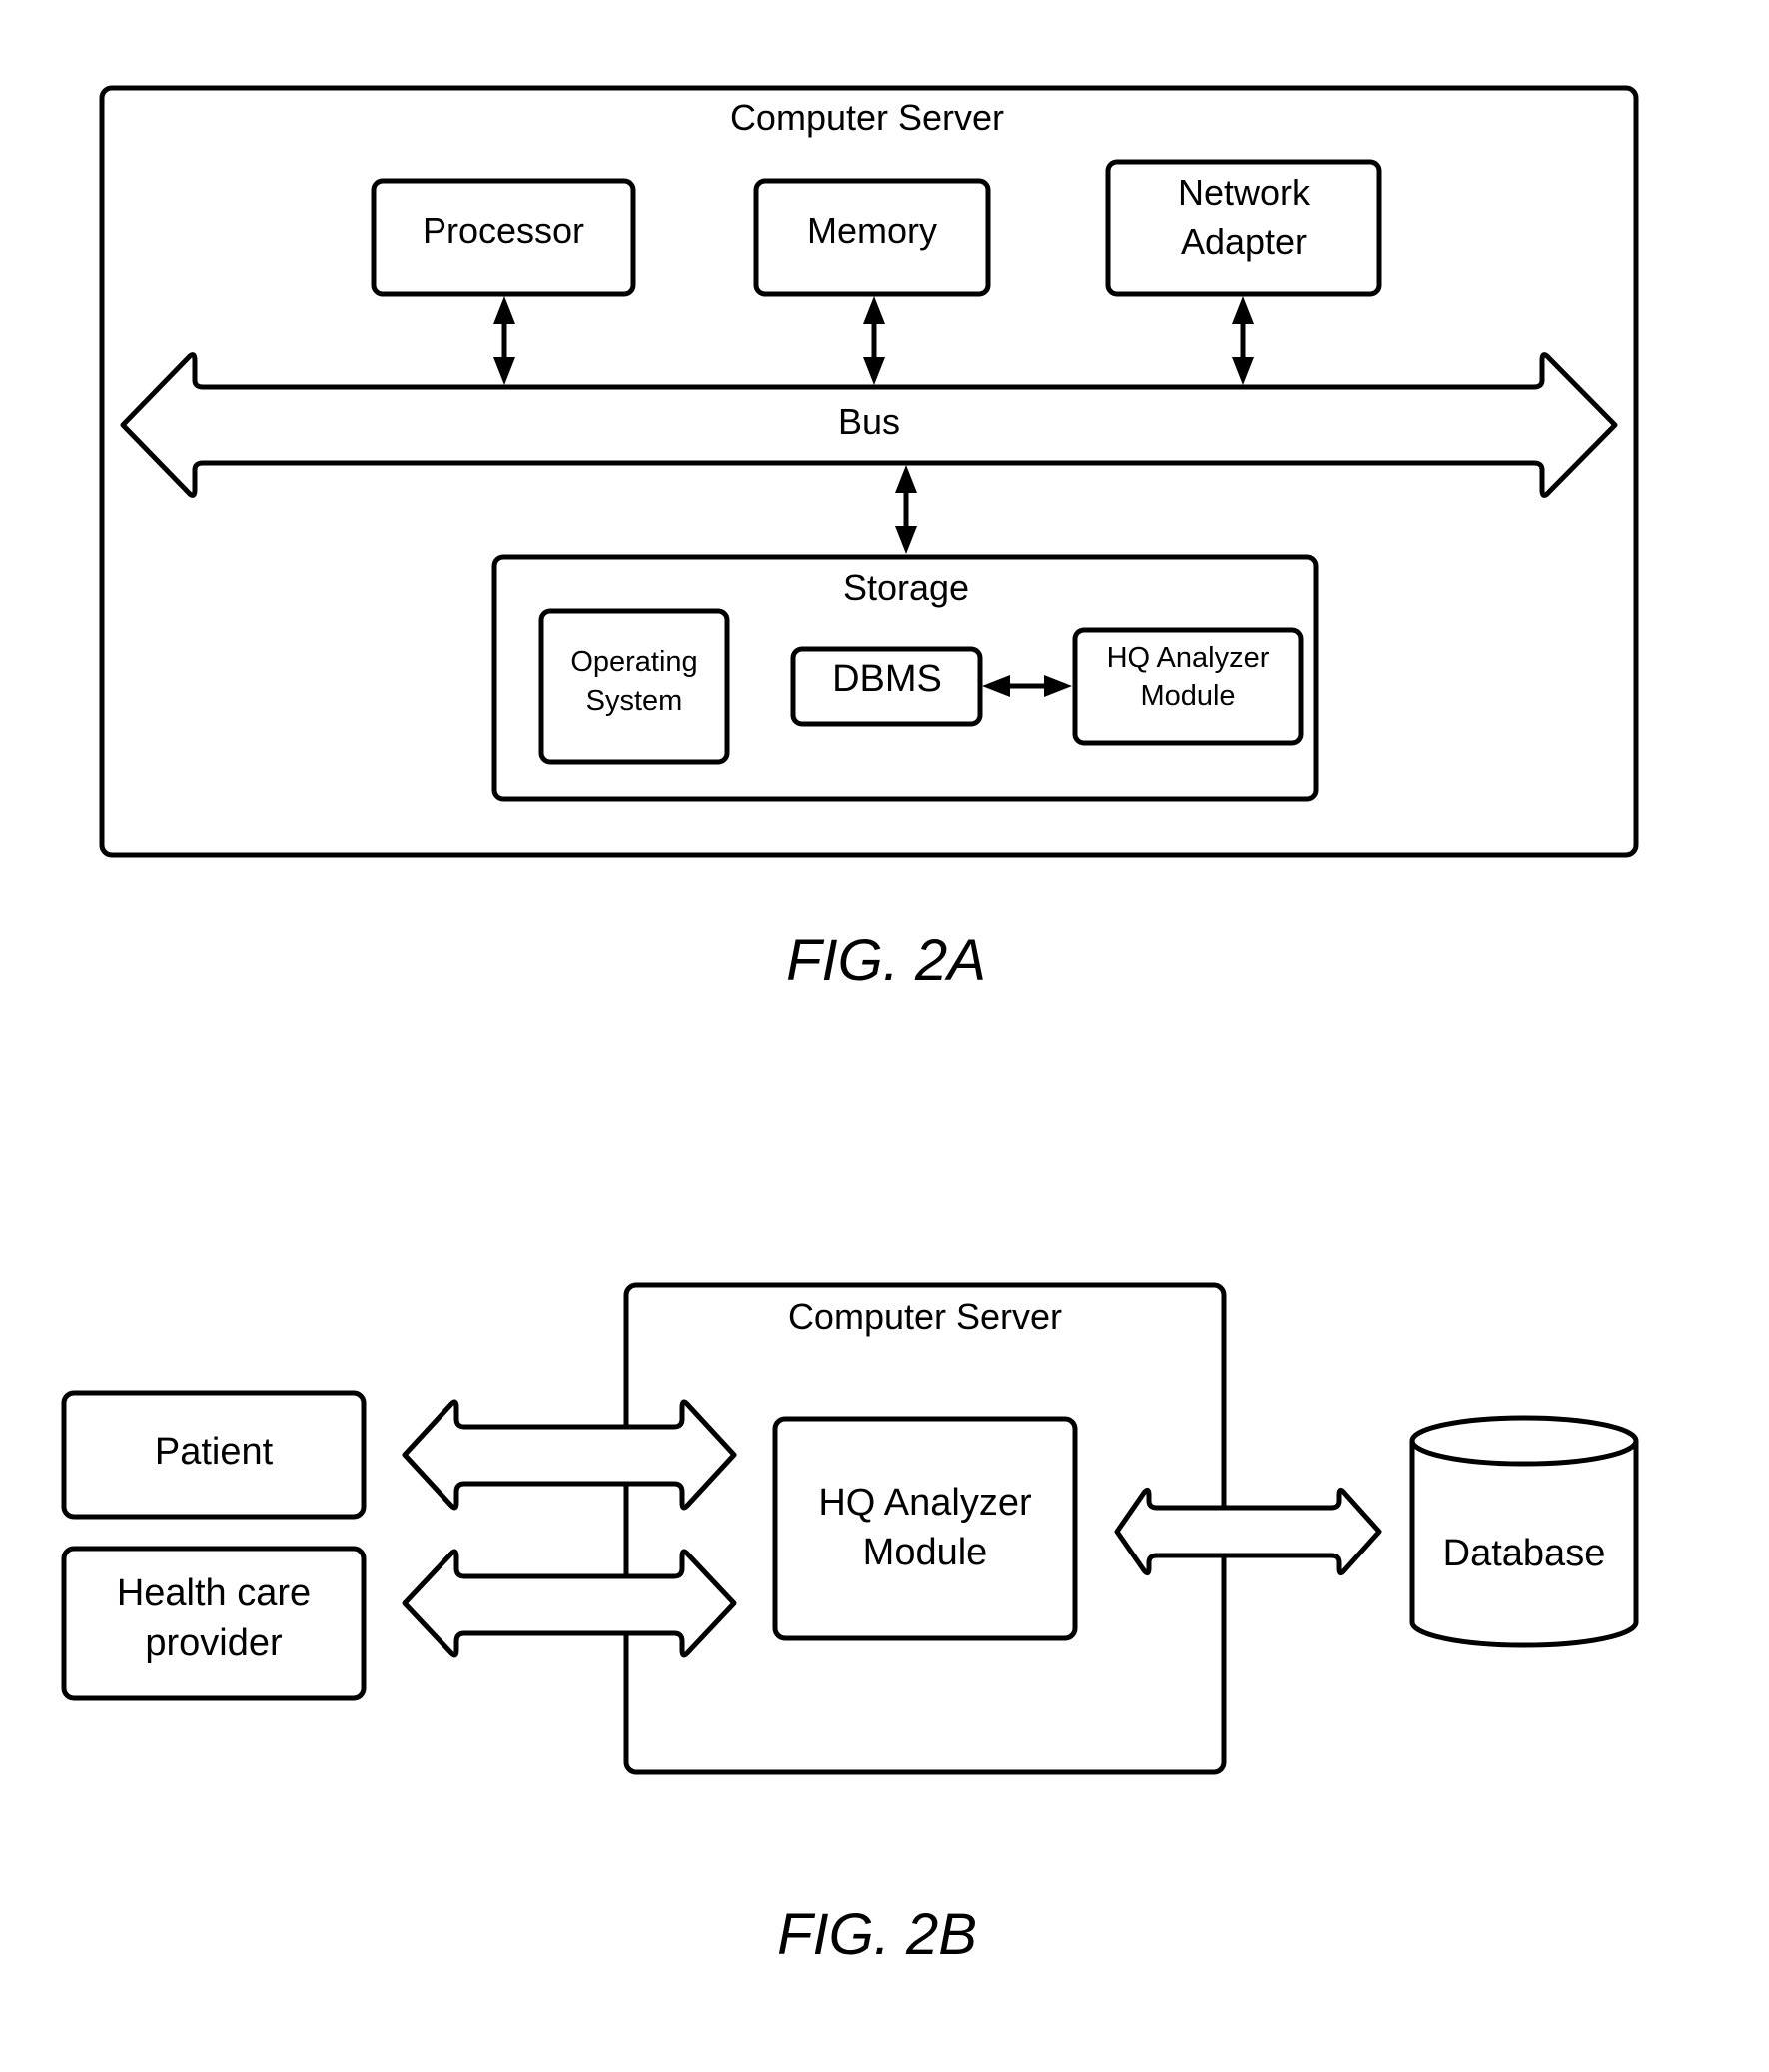  Describe the element at coordinates (906, 587) in the screenshot. I see `storage-label: Storage` at that location.